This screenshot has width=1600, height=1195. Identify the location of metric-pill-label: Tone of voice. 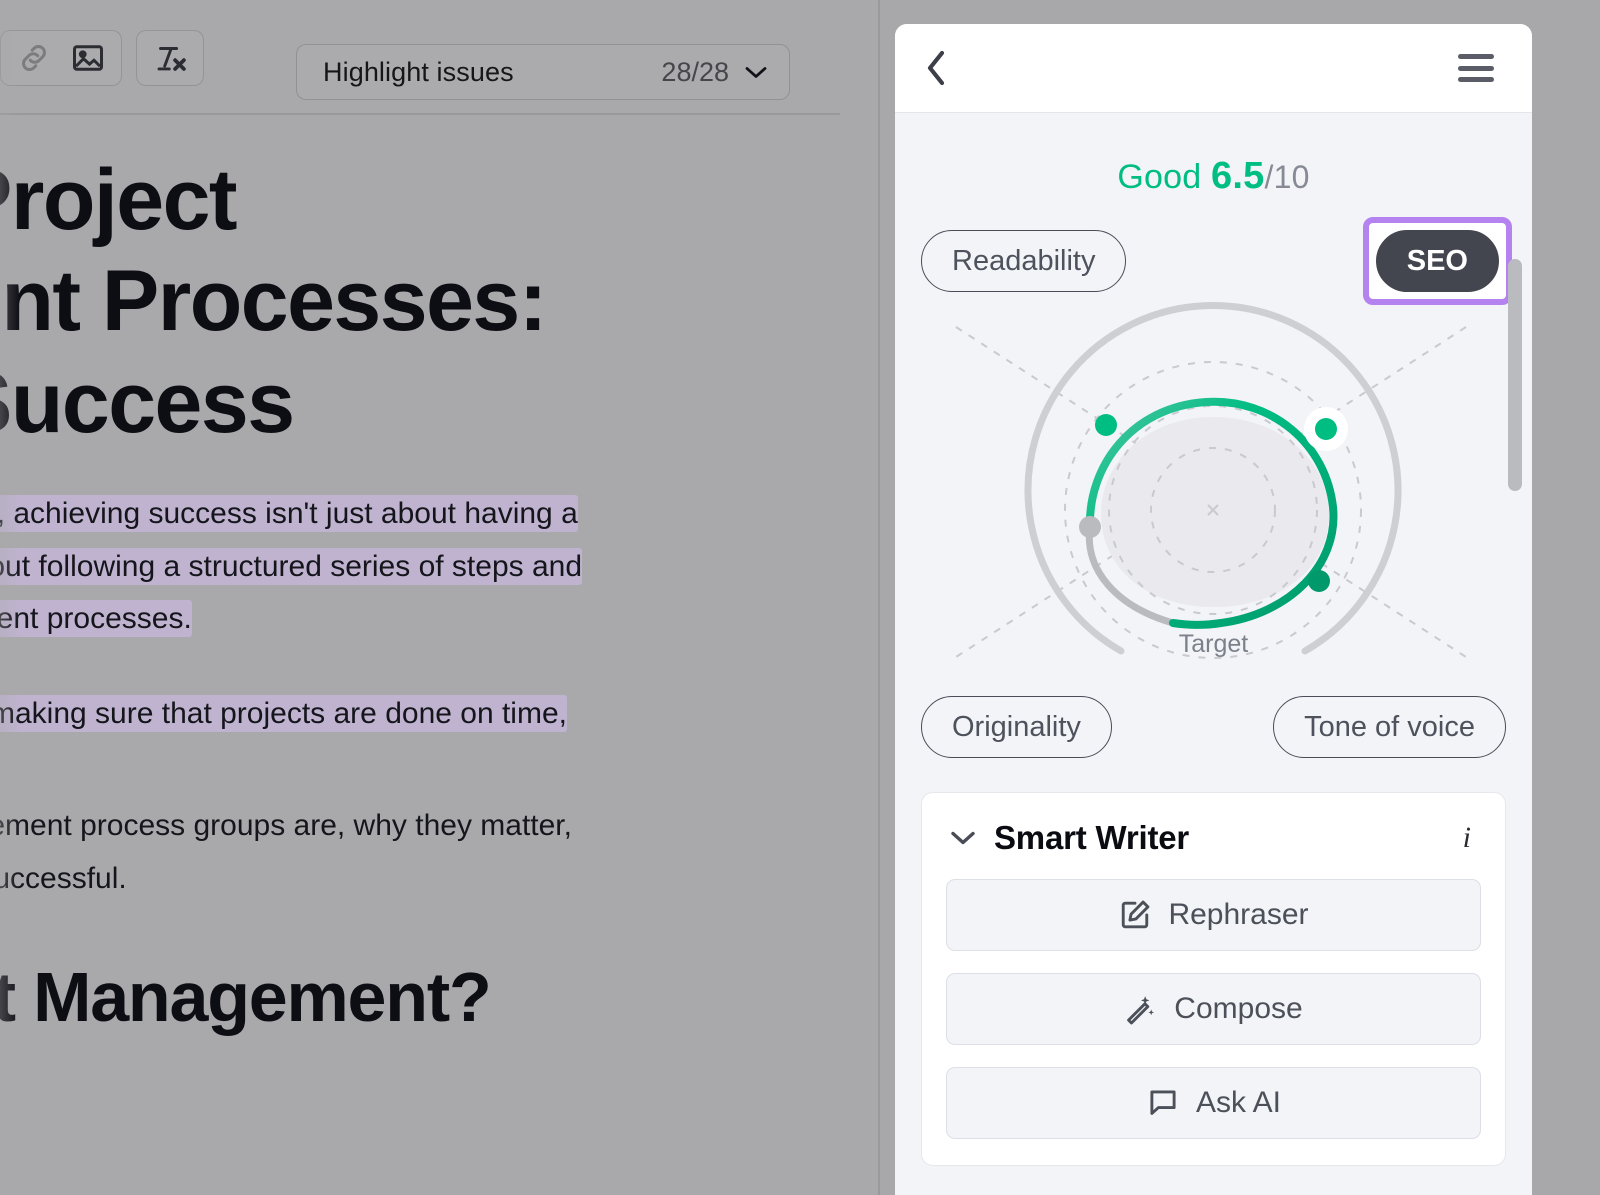
(1389, 726).